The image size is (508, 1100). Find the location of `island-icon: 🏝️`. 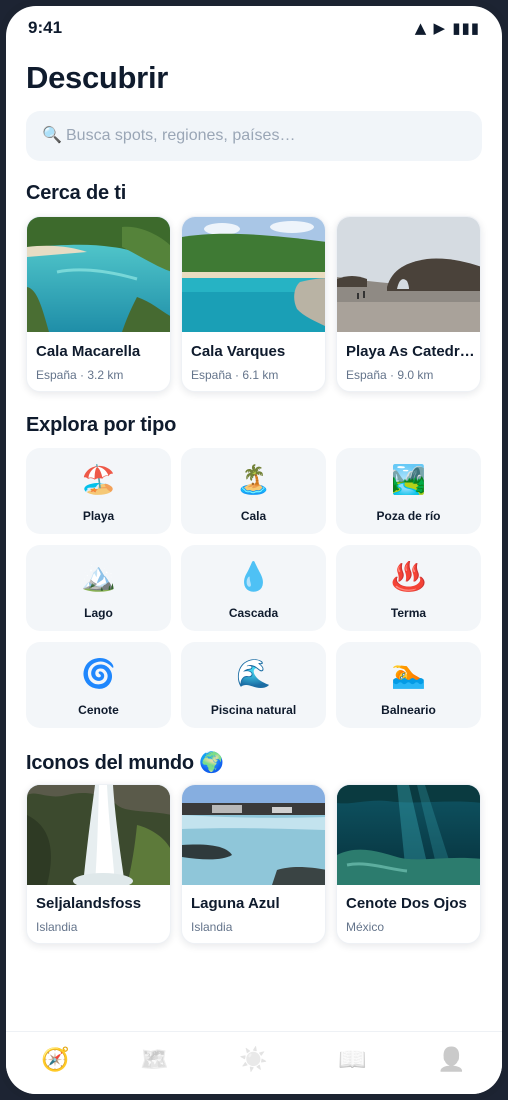

island-icon: 🏝️ is located at coordinates (253, 479).